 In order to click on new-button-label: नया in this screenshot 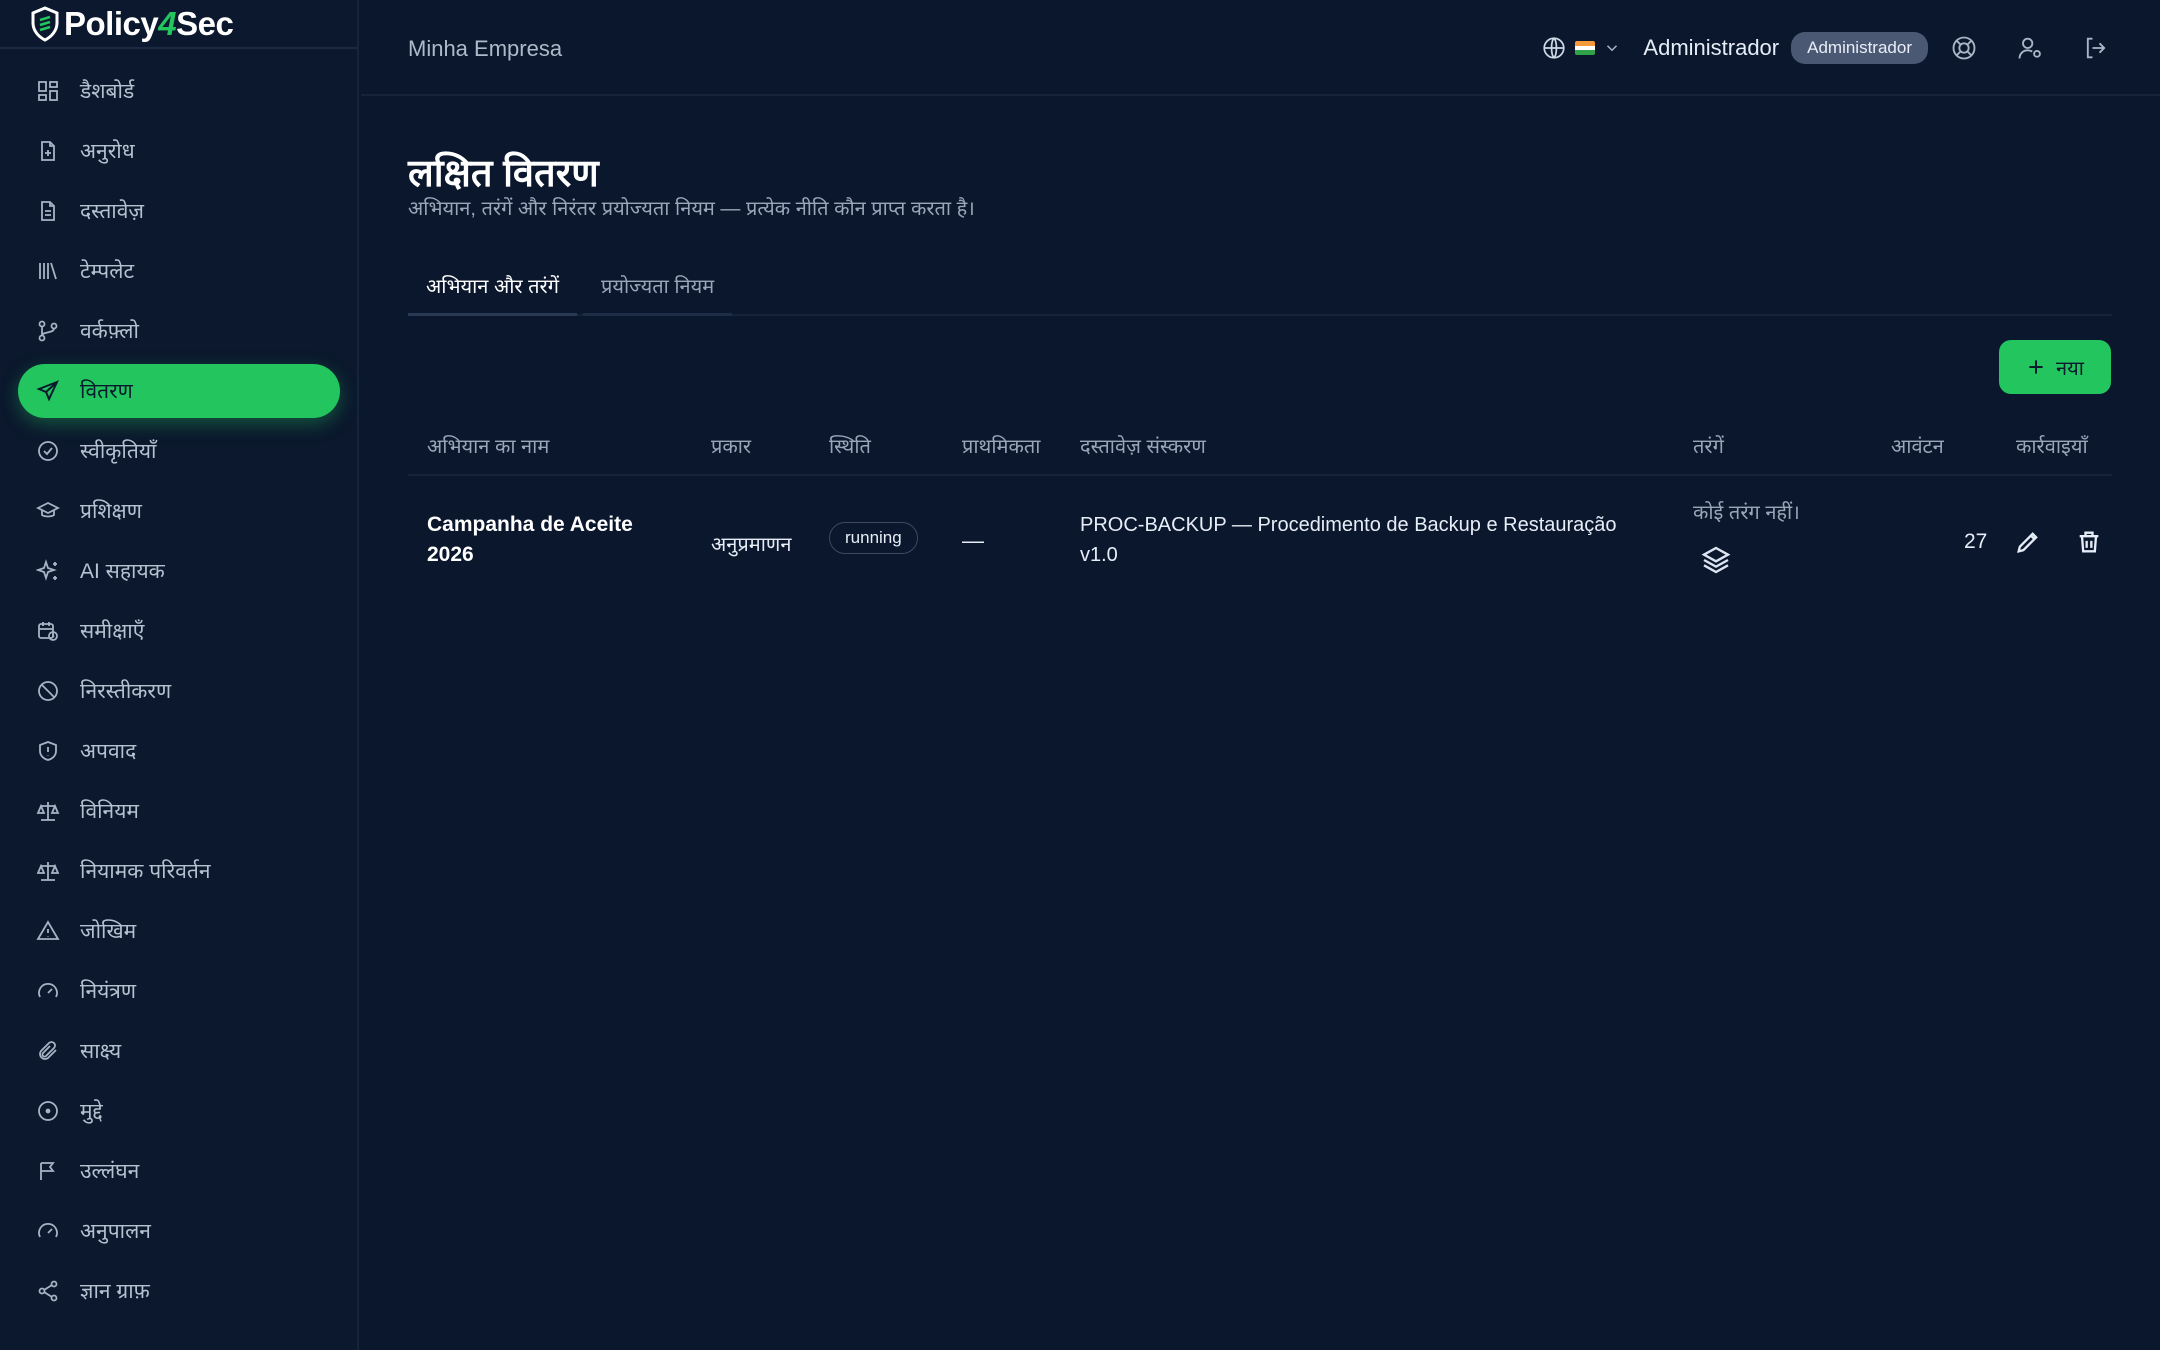, I will do `click(2070, 368)`.